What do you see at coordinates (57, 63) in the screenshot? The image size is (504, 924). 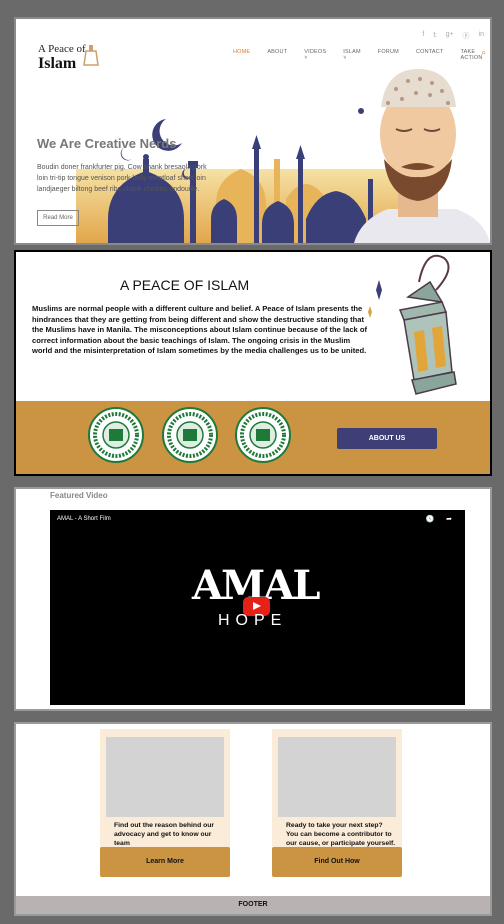 I see `logo-text-bottom: Islam` at bounding box center [57, 63].